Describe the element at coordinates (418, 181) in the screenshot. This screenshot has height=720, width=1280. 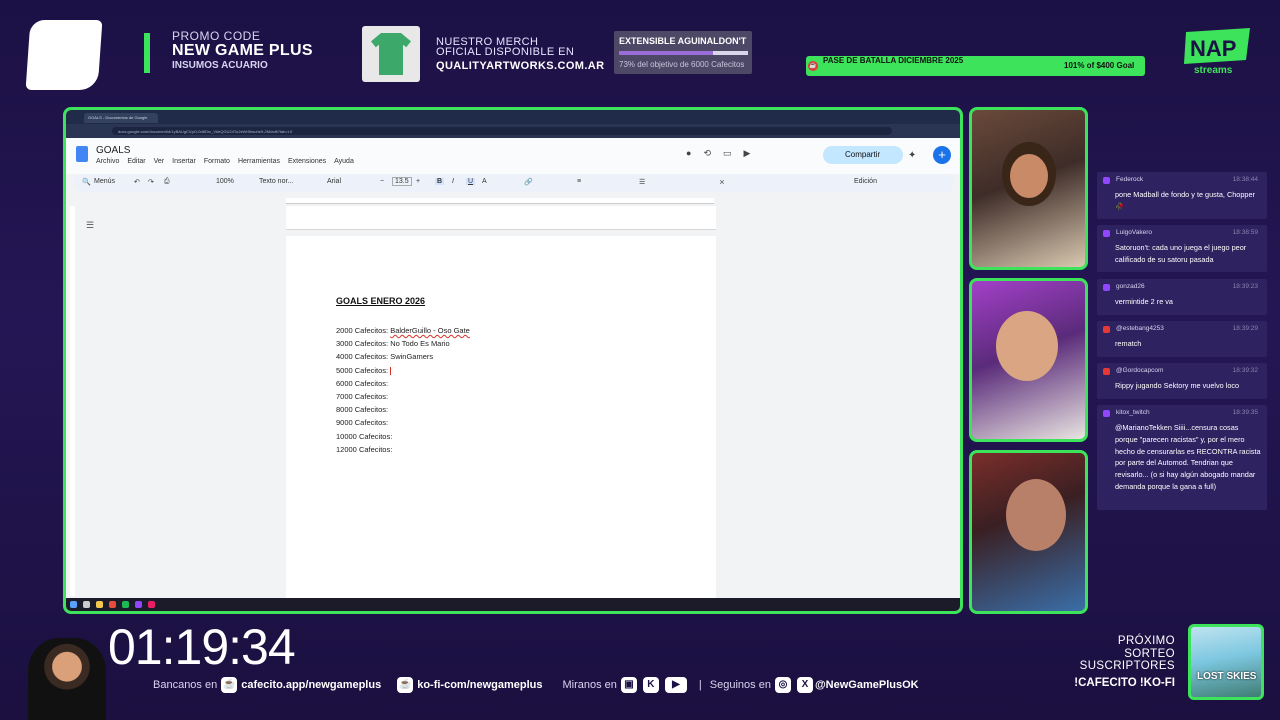
I see `increase-size-icon: +` at that location.